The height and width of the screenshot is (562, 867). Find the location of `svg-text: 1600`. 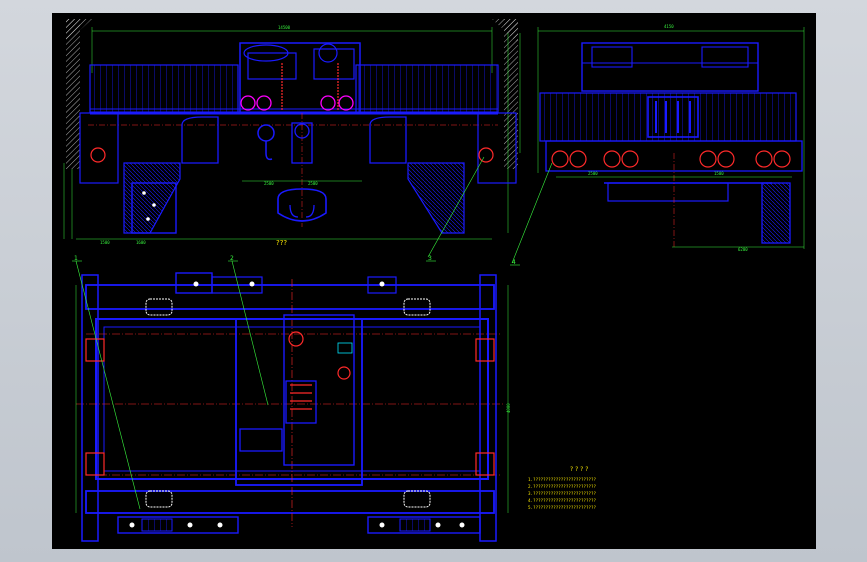

svg-text: 1600 is located at coordinates (141, 242).